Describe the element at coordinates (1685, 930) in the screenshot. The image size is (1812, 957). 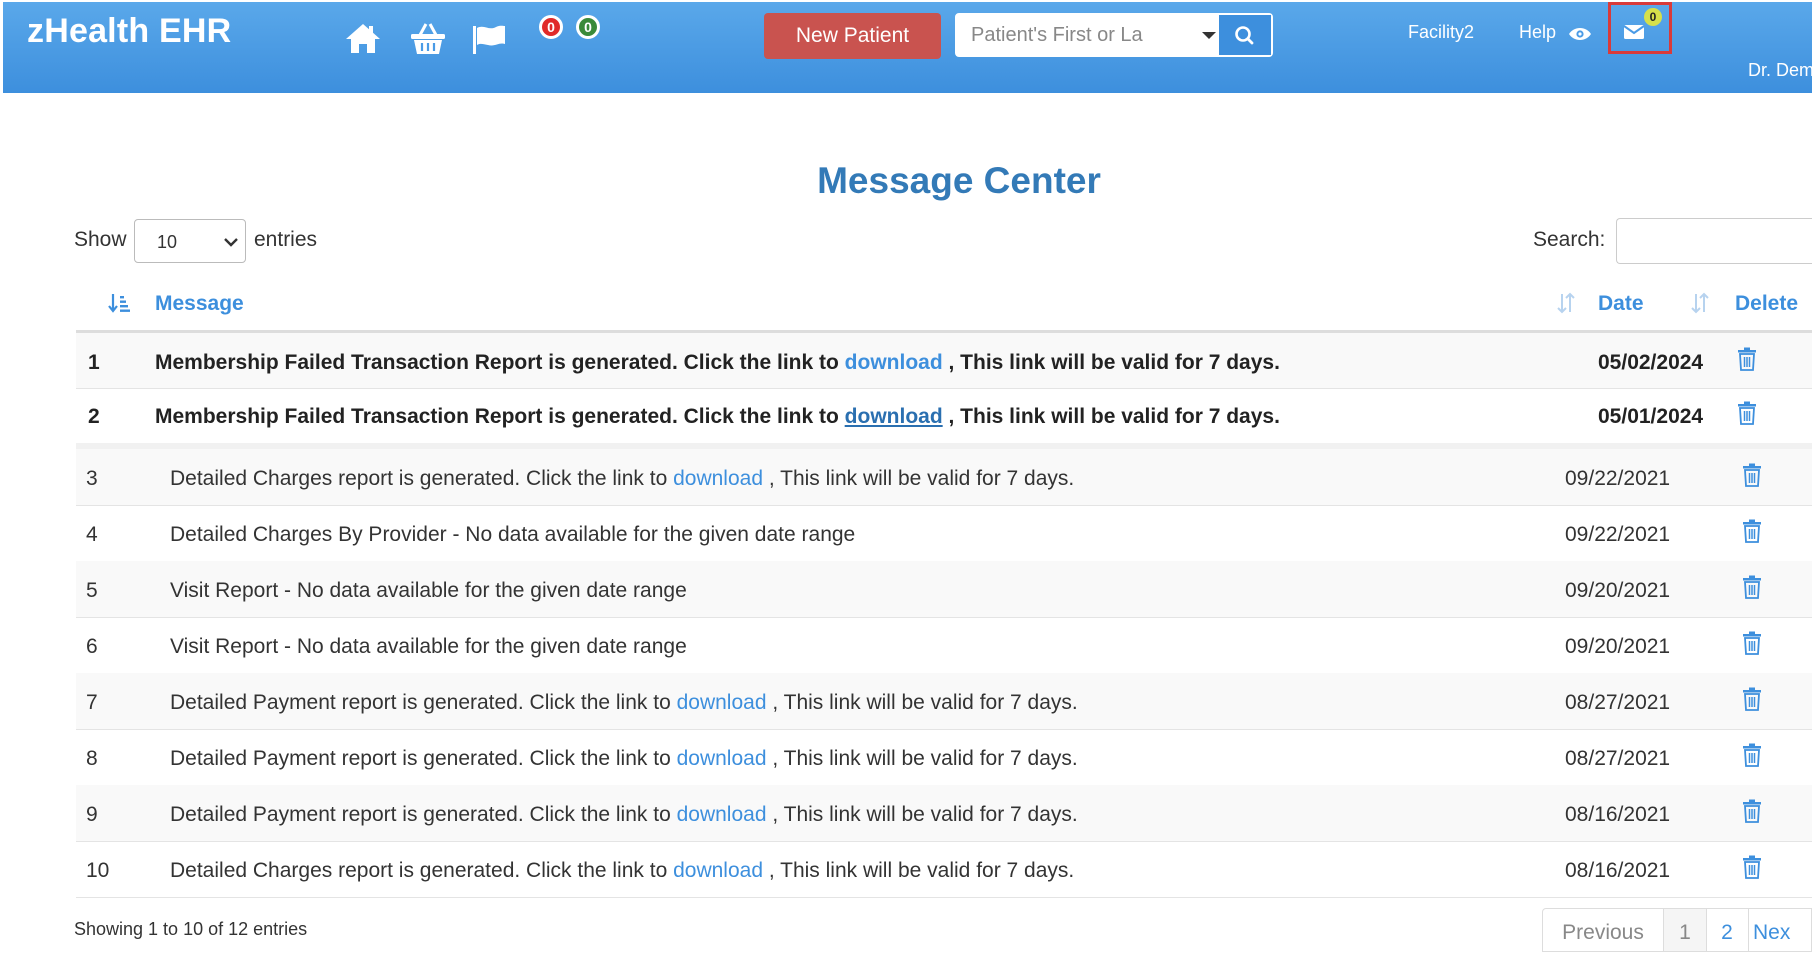
I see `page-1-button: 1` at that location.